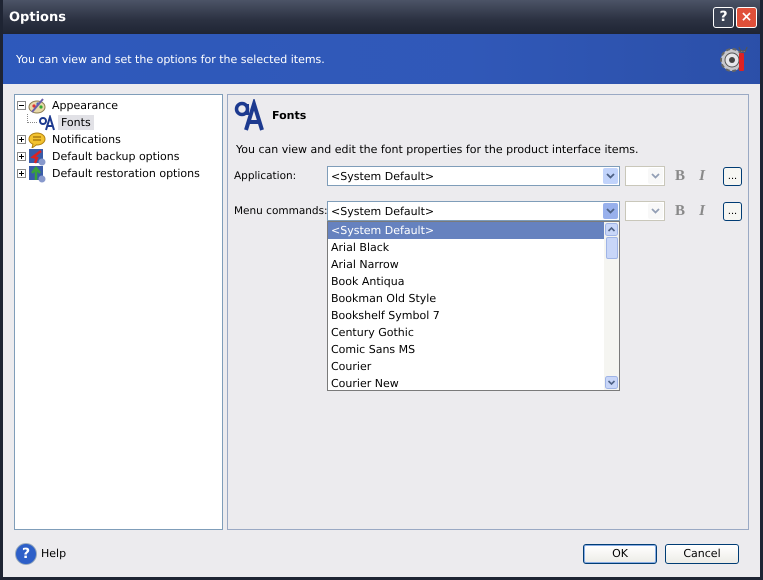 Image resolution: width=763 pixels, height=580 pixels. What do you see at coordinates (466, 298) in the screenshot?
I see `dropdown-option: Bookman Old Style` at bounding box center [466, 298].